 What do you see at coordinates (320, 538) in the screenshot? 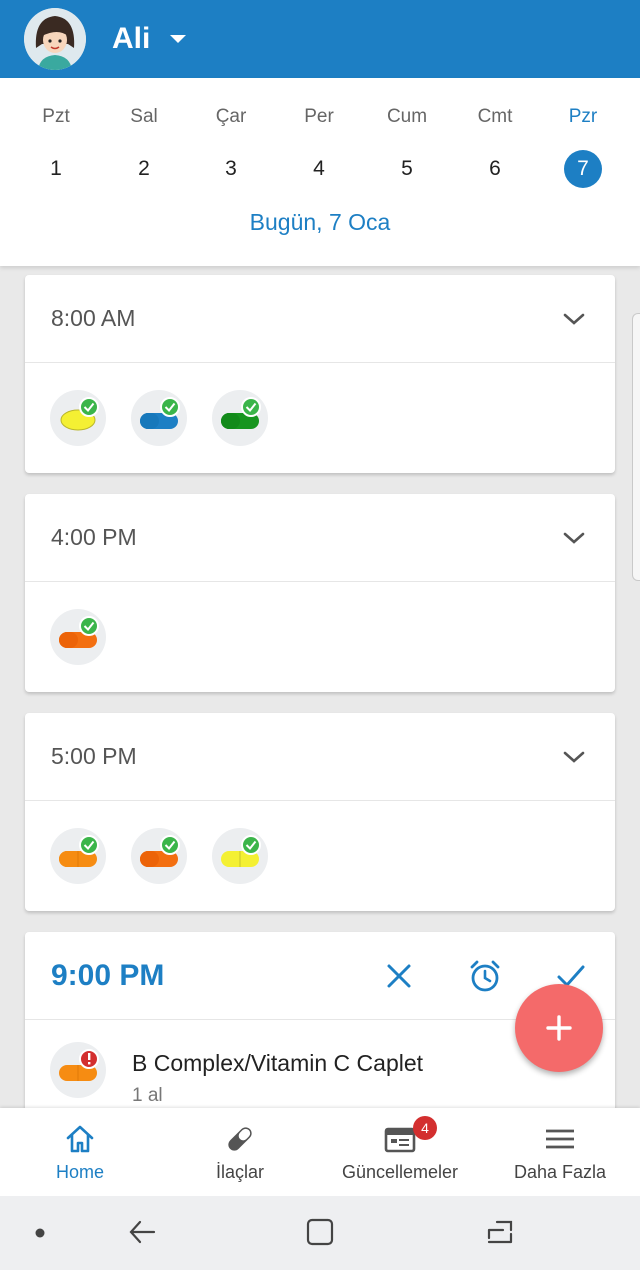
I see `dose-card-header: 4:00 PM` at bounding box center [320, 538].